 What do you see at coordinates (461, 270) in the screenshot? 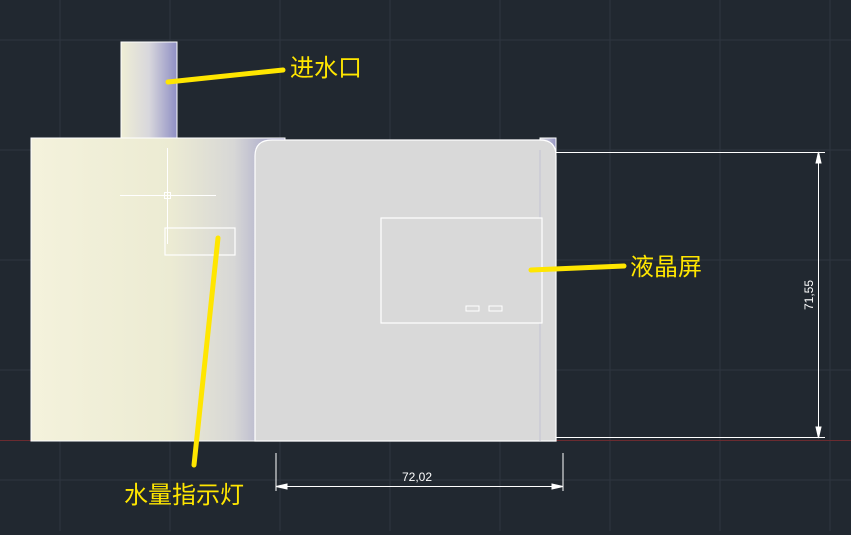
I see `lcd-screen` at bounding box center [461, 270].